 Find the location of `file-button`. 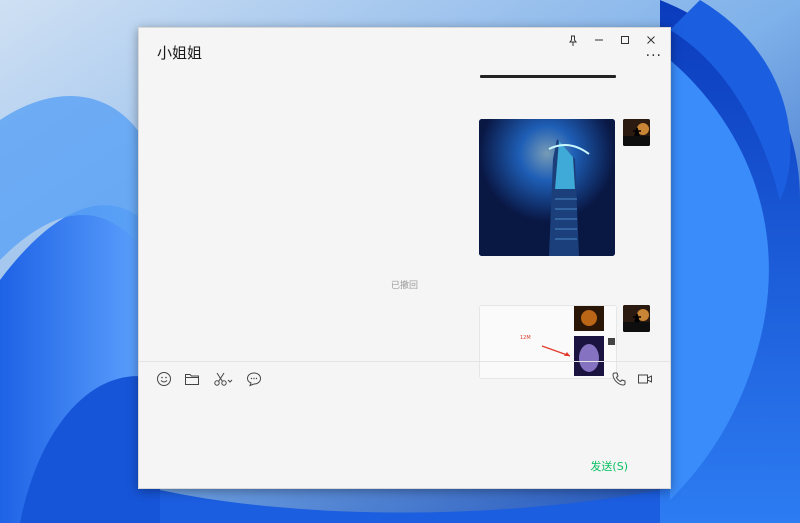

file-button is located at coordinates (192, 379).